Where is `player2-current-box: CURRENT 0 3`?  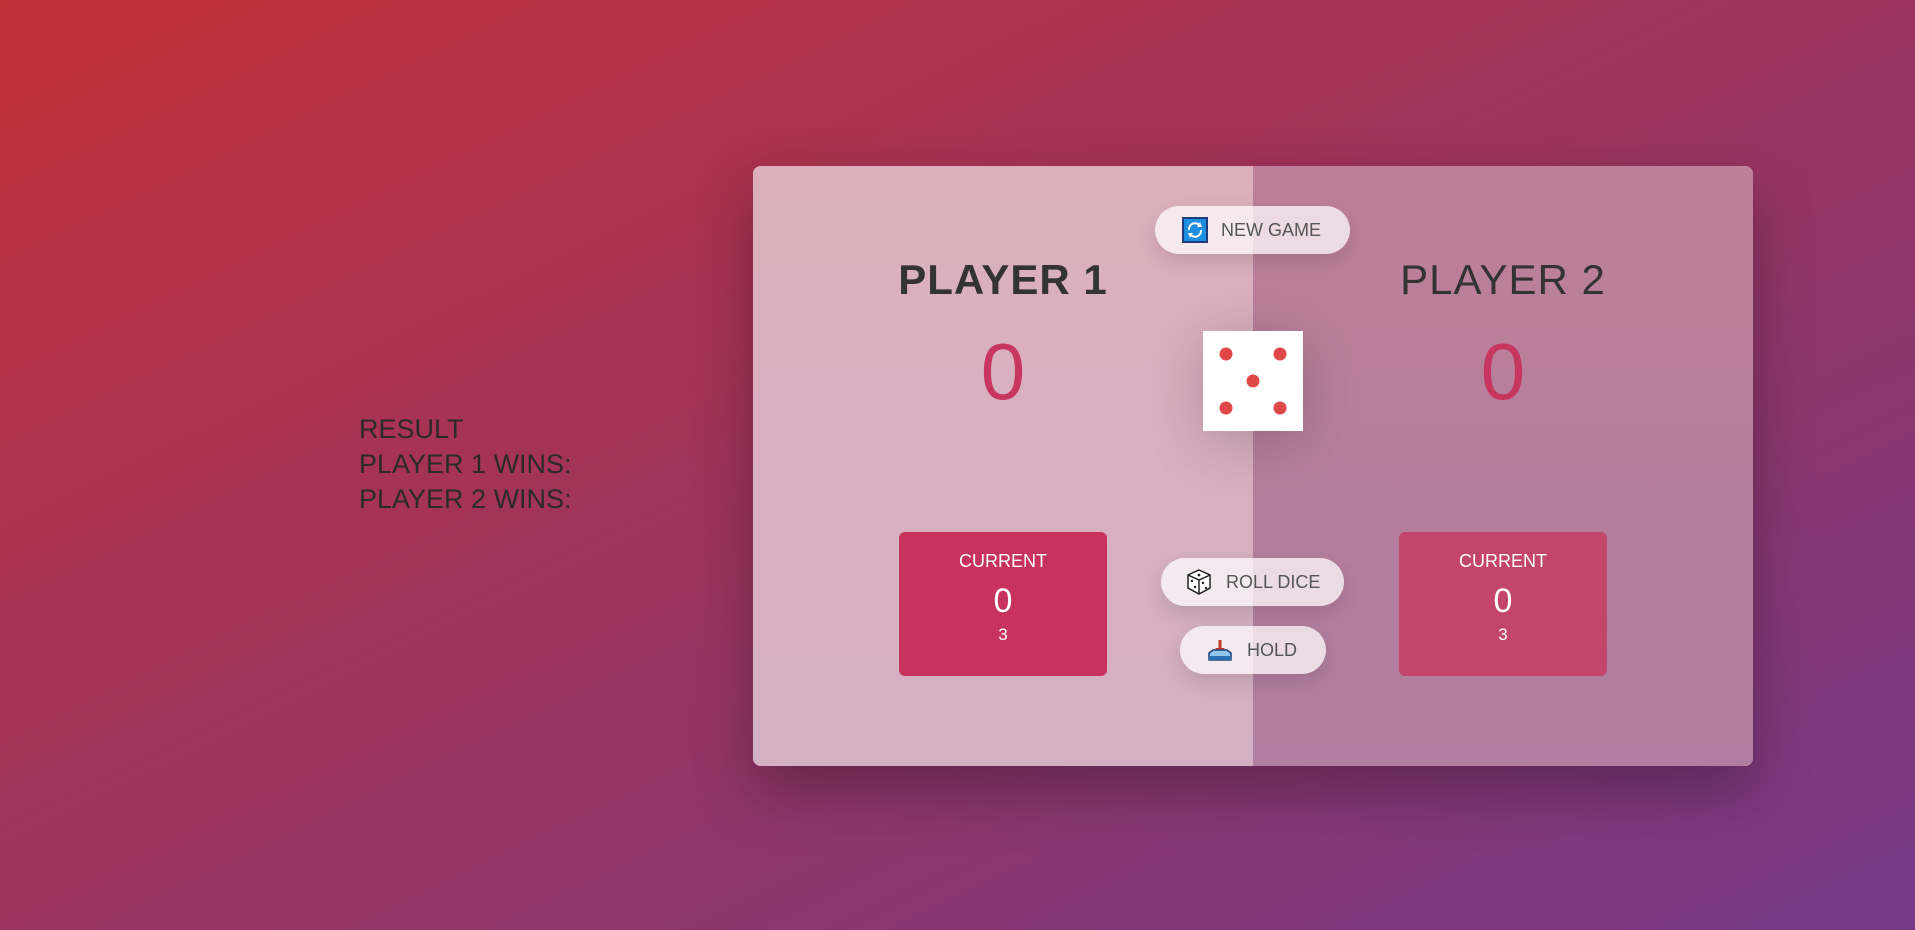 player2-current-box: CURRENT 0 3 is located at coordinates (1503, 604).